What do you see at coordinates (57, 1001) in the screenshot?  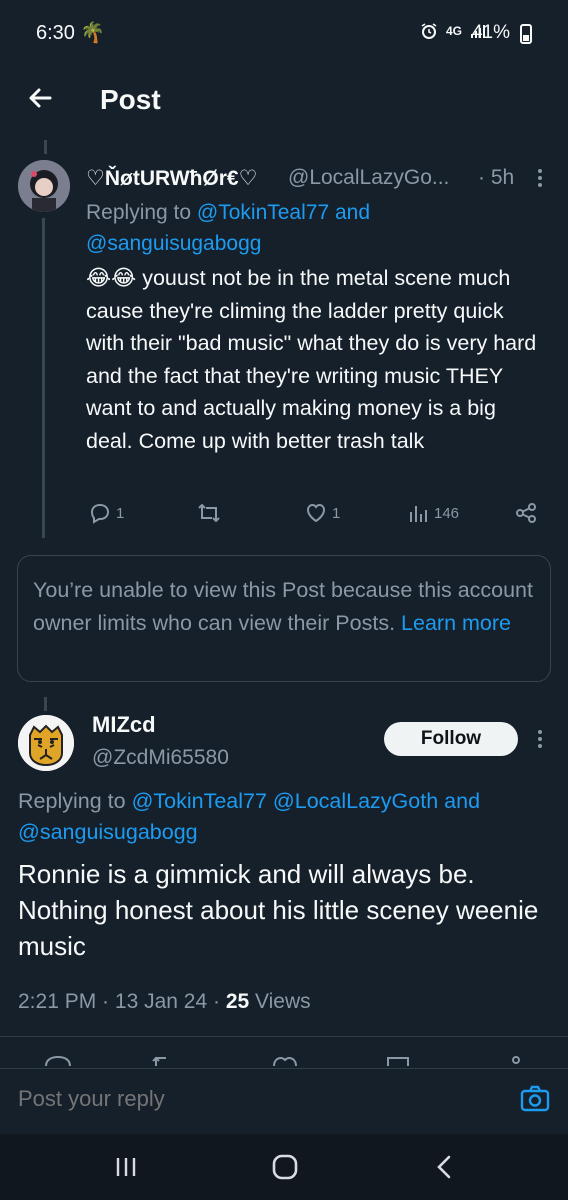 I see `post-time: 2:21 PM` at bounding box center [57, 1001].